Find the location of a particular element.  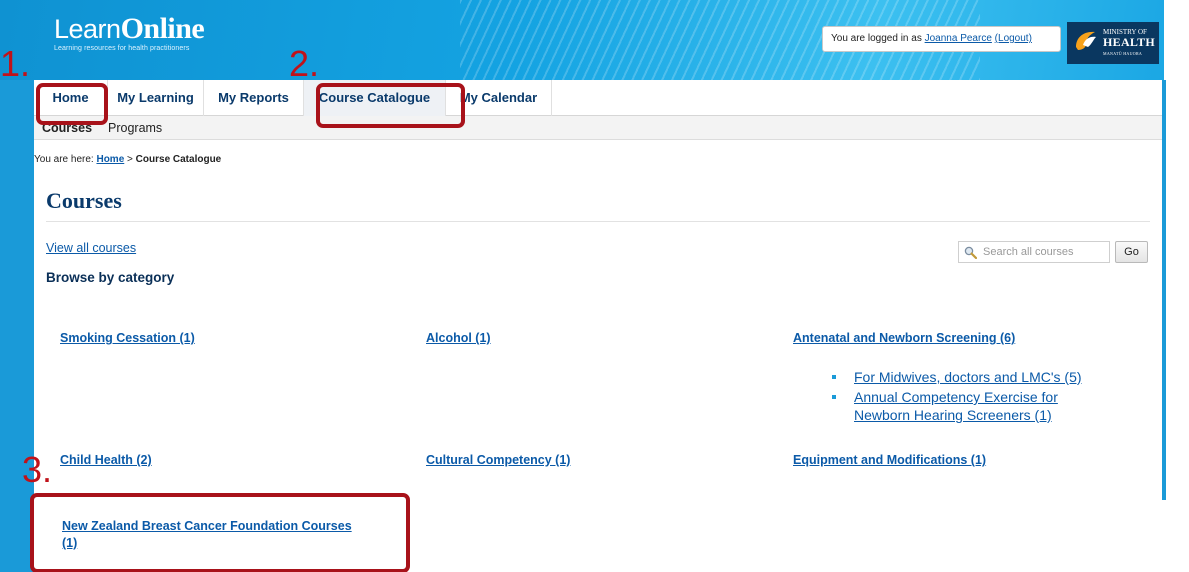

browse-heading: Browse by category is located at coordinates (110, 277).